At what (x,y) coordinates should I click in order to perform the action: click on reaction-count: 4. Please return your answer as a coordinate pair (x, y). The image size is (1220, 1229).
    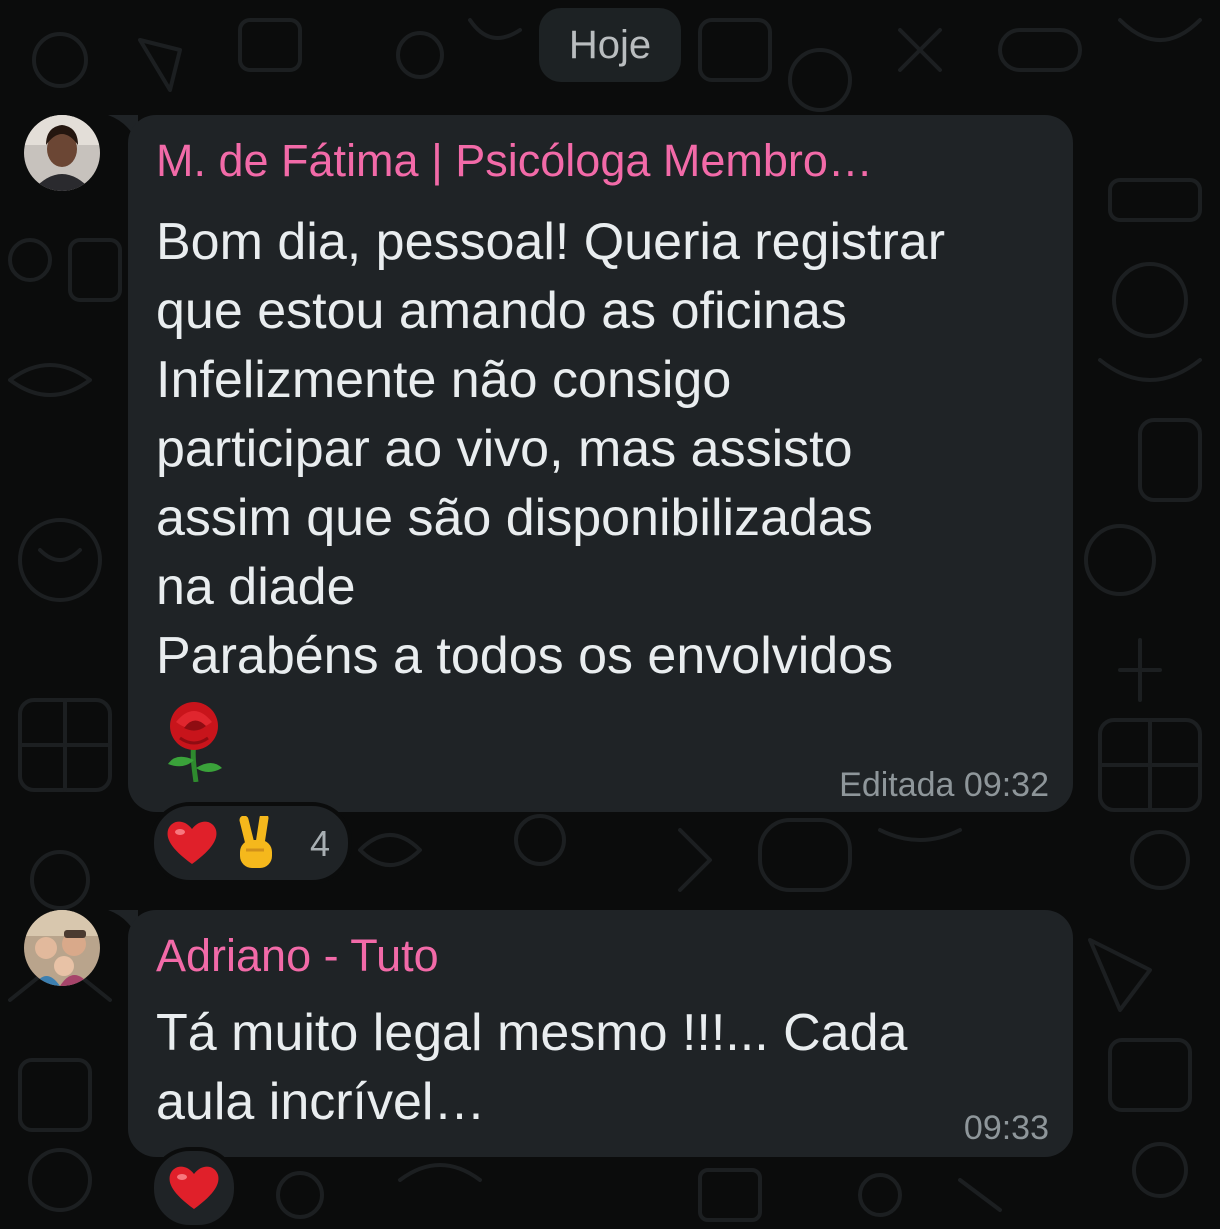
    Looking at the image, I should click on (320, 843).